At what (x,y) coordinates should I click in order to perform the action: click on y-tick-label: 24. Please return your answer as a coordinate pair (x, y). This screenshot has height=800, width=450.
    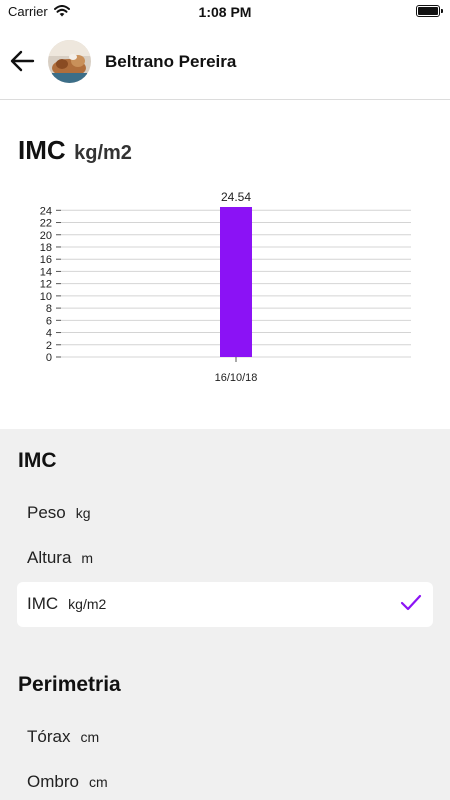
    Looking at the image, I should click on (46, 211).